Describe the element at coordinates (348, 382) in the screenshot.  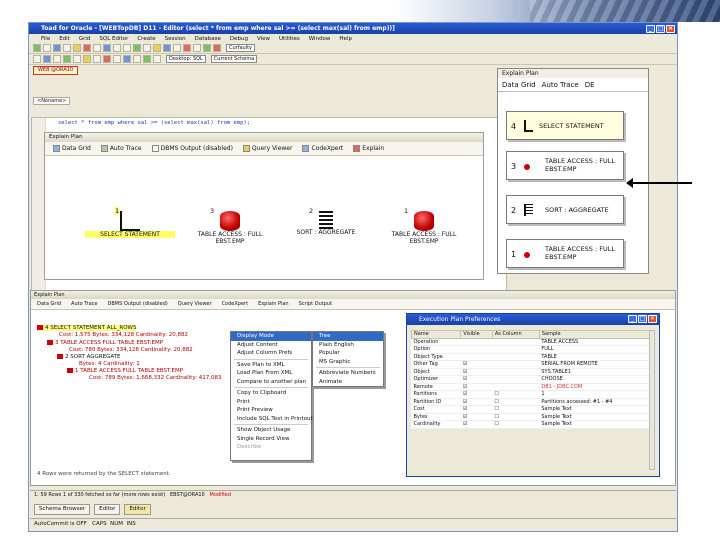
I see `submenu-animate: Animate` at that location.